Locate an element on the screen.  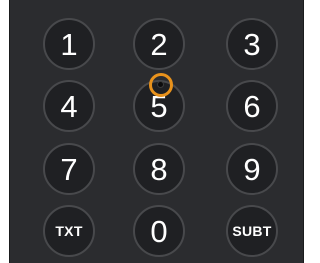
key-7: 7 is located at coordinates (69, 169).